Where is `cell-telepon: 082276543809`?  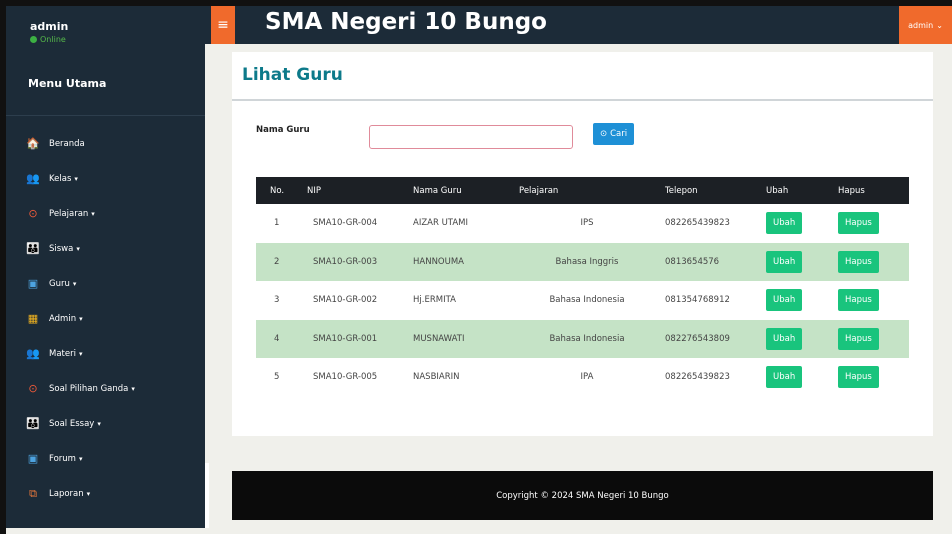
cell-telepon: 082276543809 is located at coordinates (697, 338).